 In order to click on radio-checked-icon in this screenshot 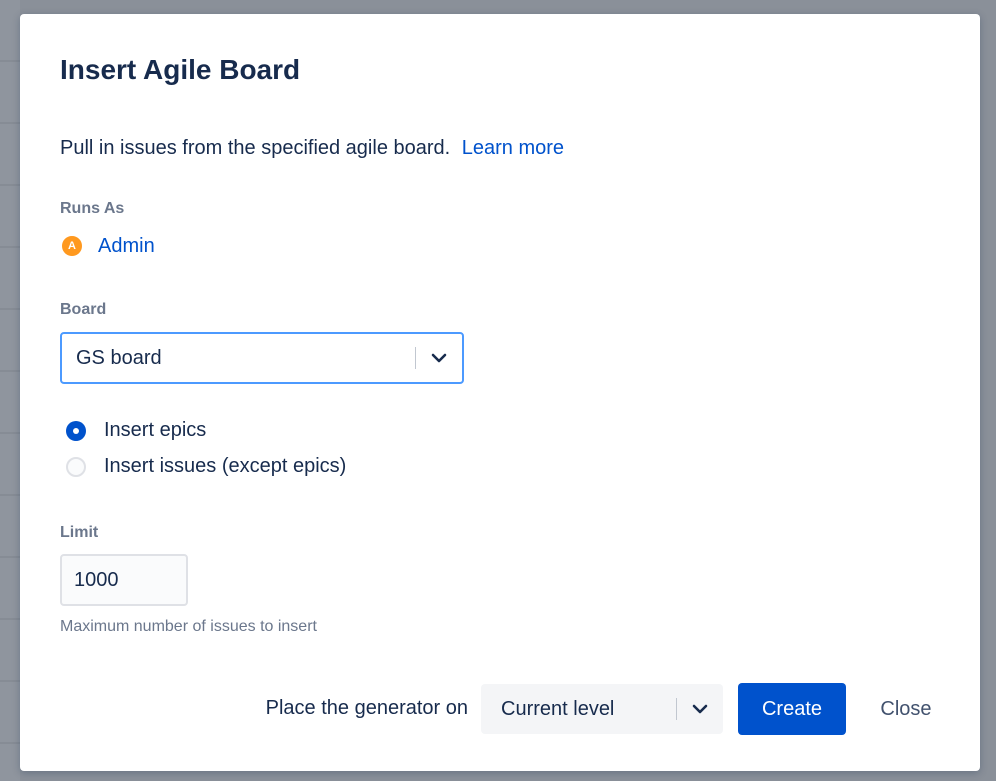, I will do `click(76, 430)`.